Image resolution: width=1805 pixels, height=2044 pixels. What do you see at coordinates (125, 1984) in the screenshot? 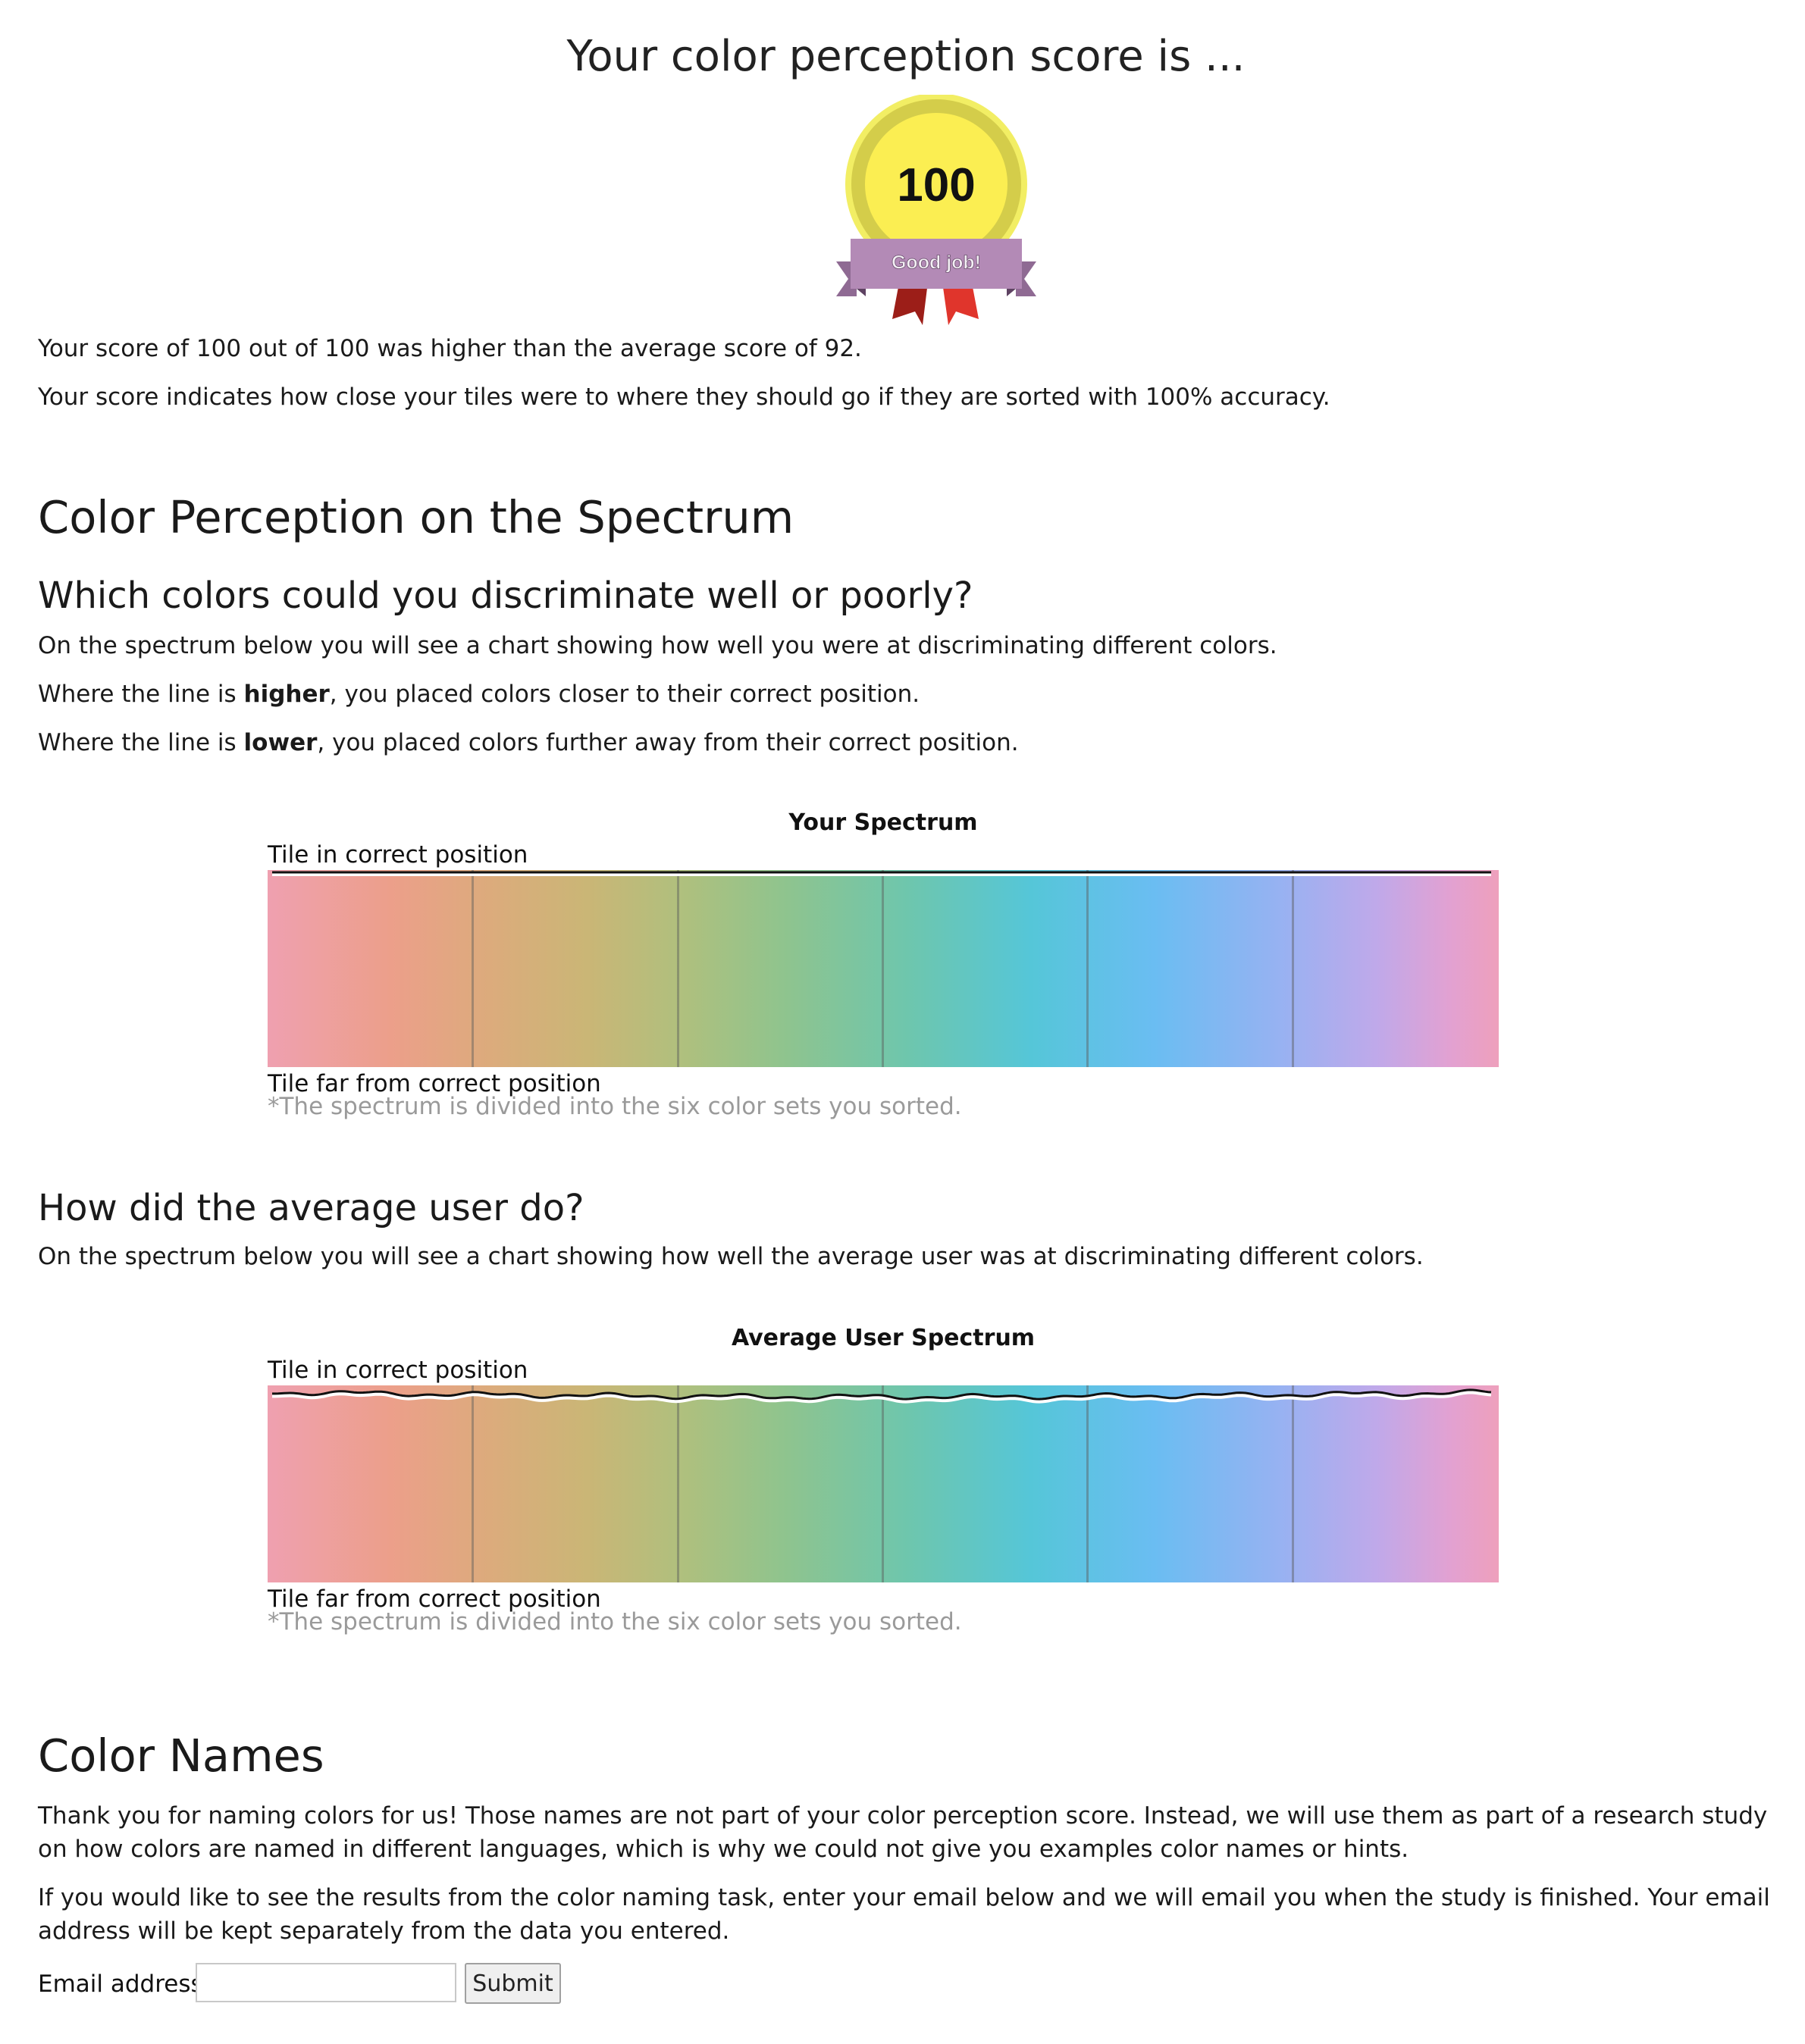
I see `email-label: Email address:` at bounding box center [125, 1984].